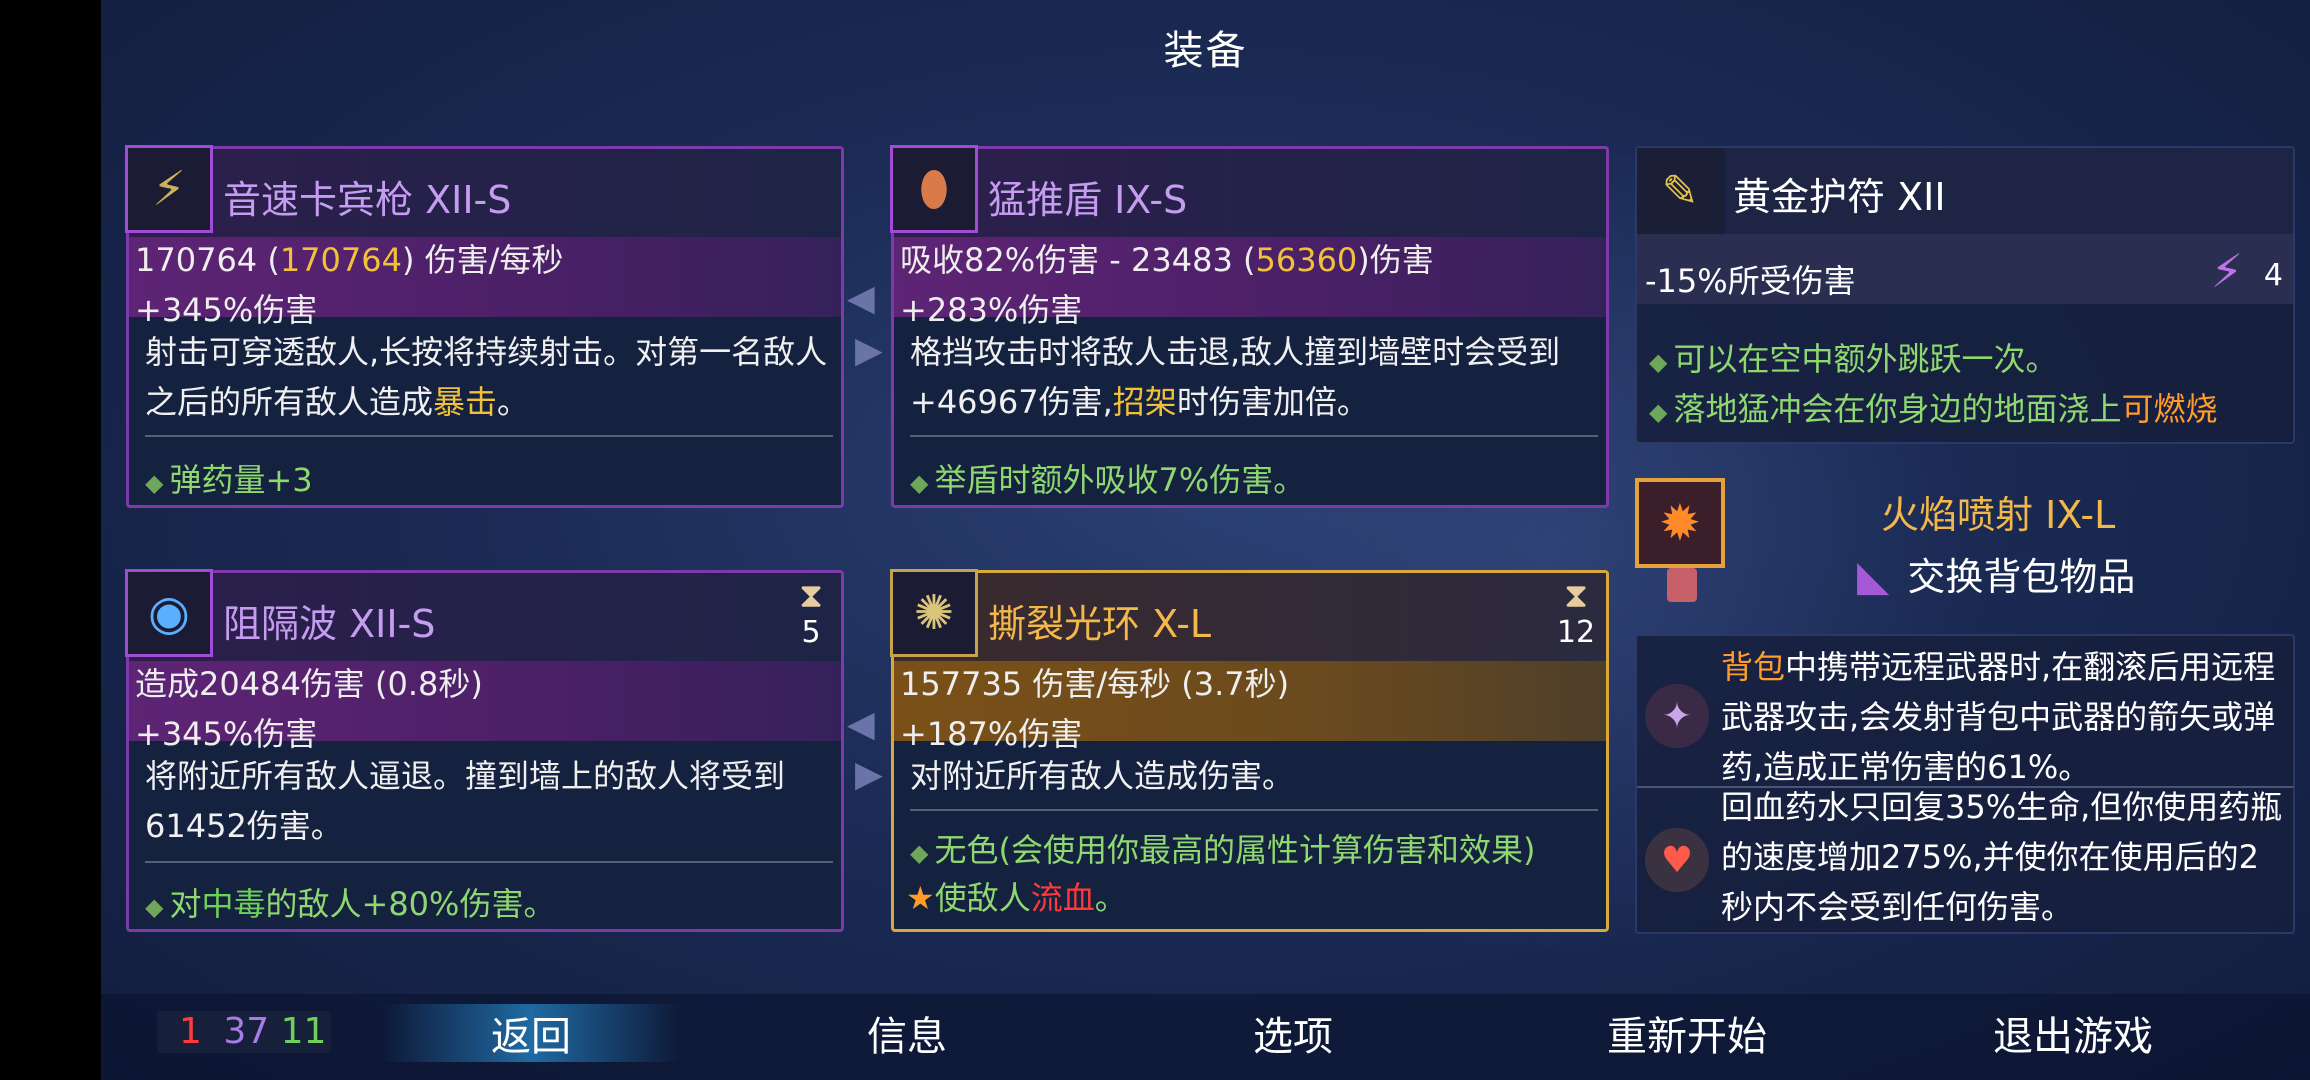  Describe the element at coordinates (907, 1033) in the screenshot. I see `info-button: 信息` at that location.